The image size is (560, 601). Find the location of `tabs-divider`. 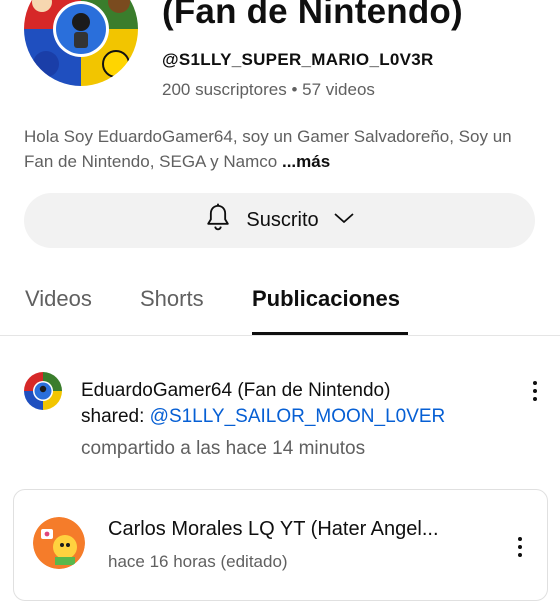

tabs-divider is located at coordinates (280, 335).